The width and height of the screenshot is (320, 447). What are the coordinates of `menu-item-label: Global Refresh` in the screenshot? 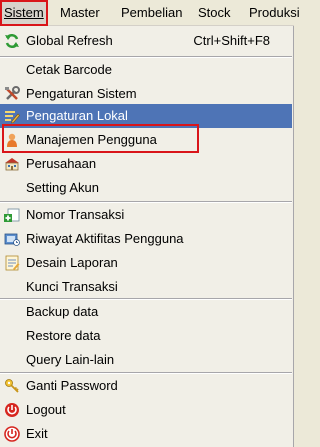 It's located at (69, 40).